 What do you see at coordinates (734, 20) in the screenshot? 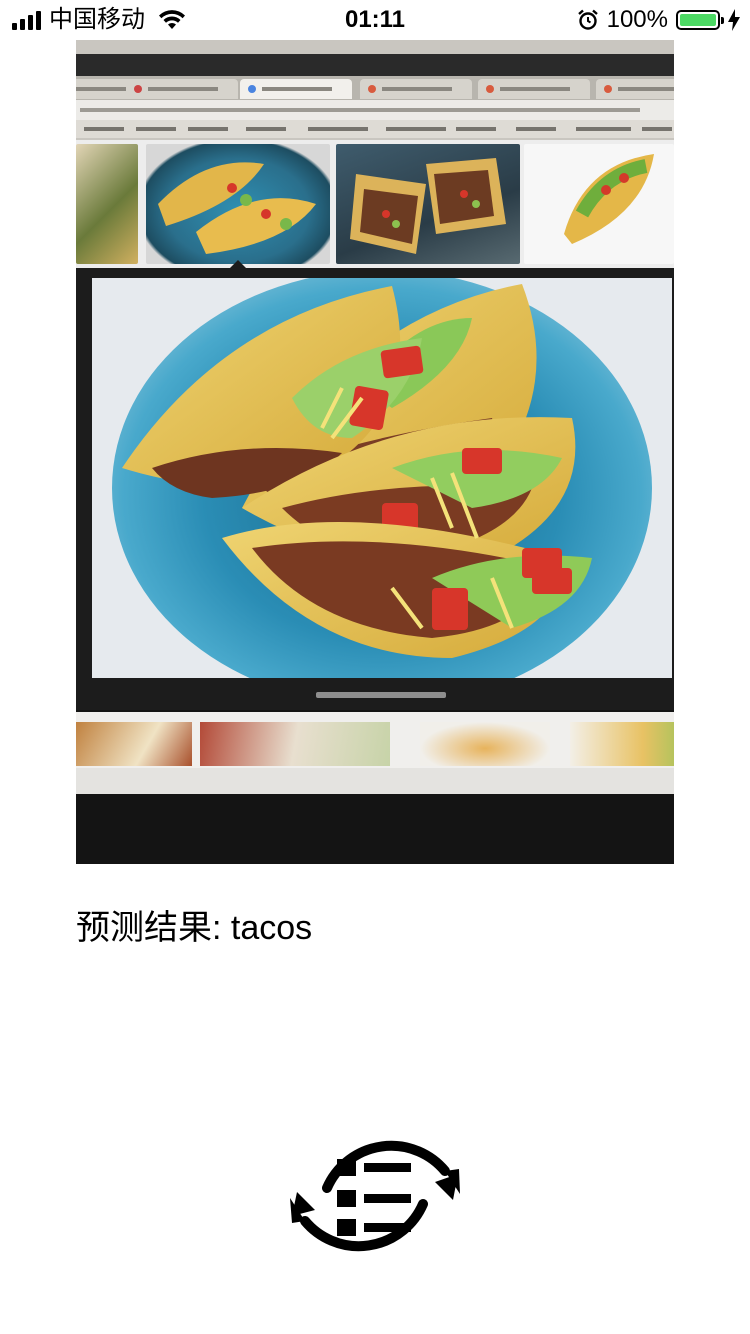
I see `charging-icon` at bounding box center [734, 20].